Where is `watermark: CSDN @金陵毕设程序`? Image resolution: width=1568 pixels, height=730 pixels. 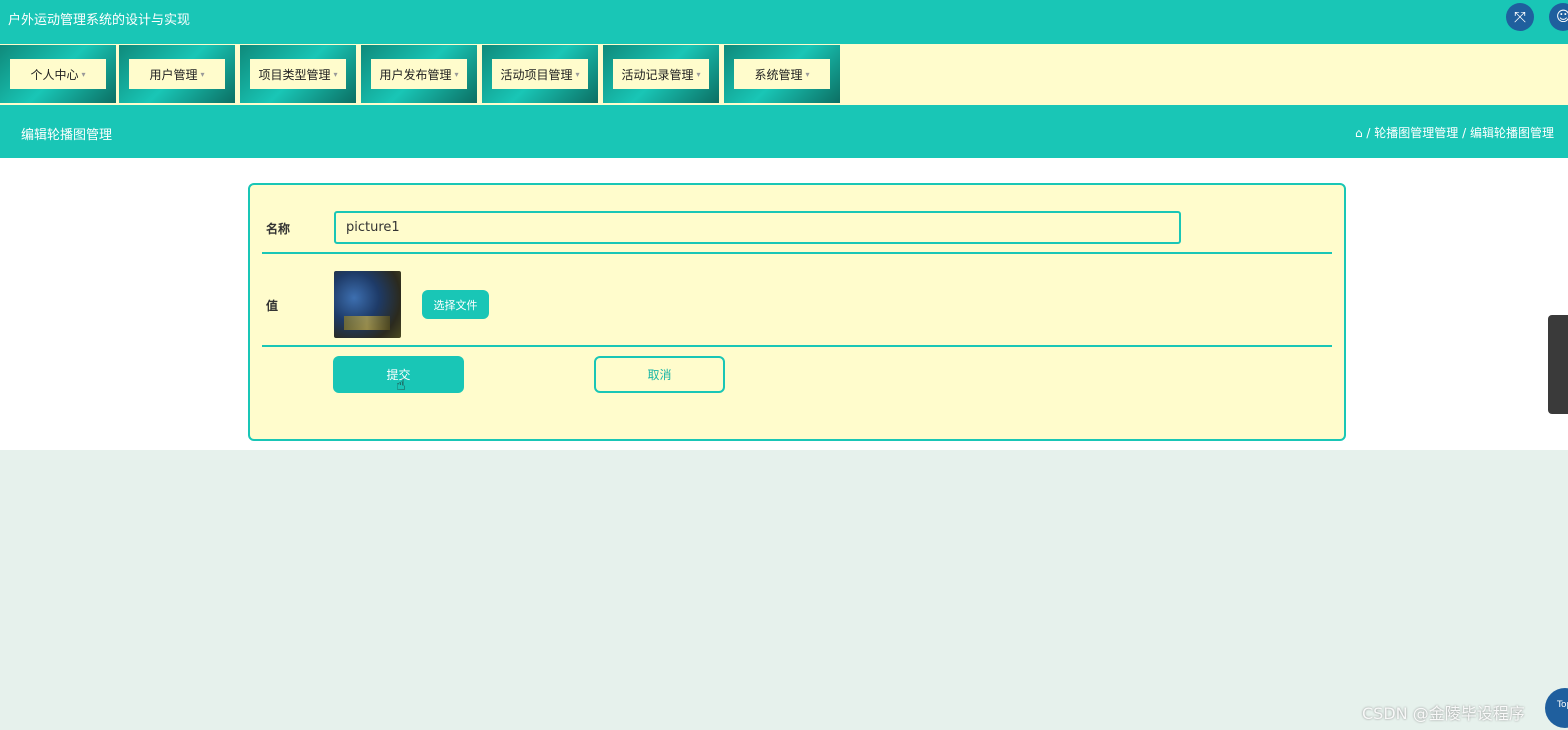 watermark: CSDN @金陵毕设程序 is located at coordinates (1443, 713).